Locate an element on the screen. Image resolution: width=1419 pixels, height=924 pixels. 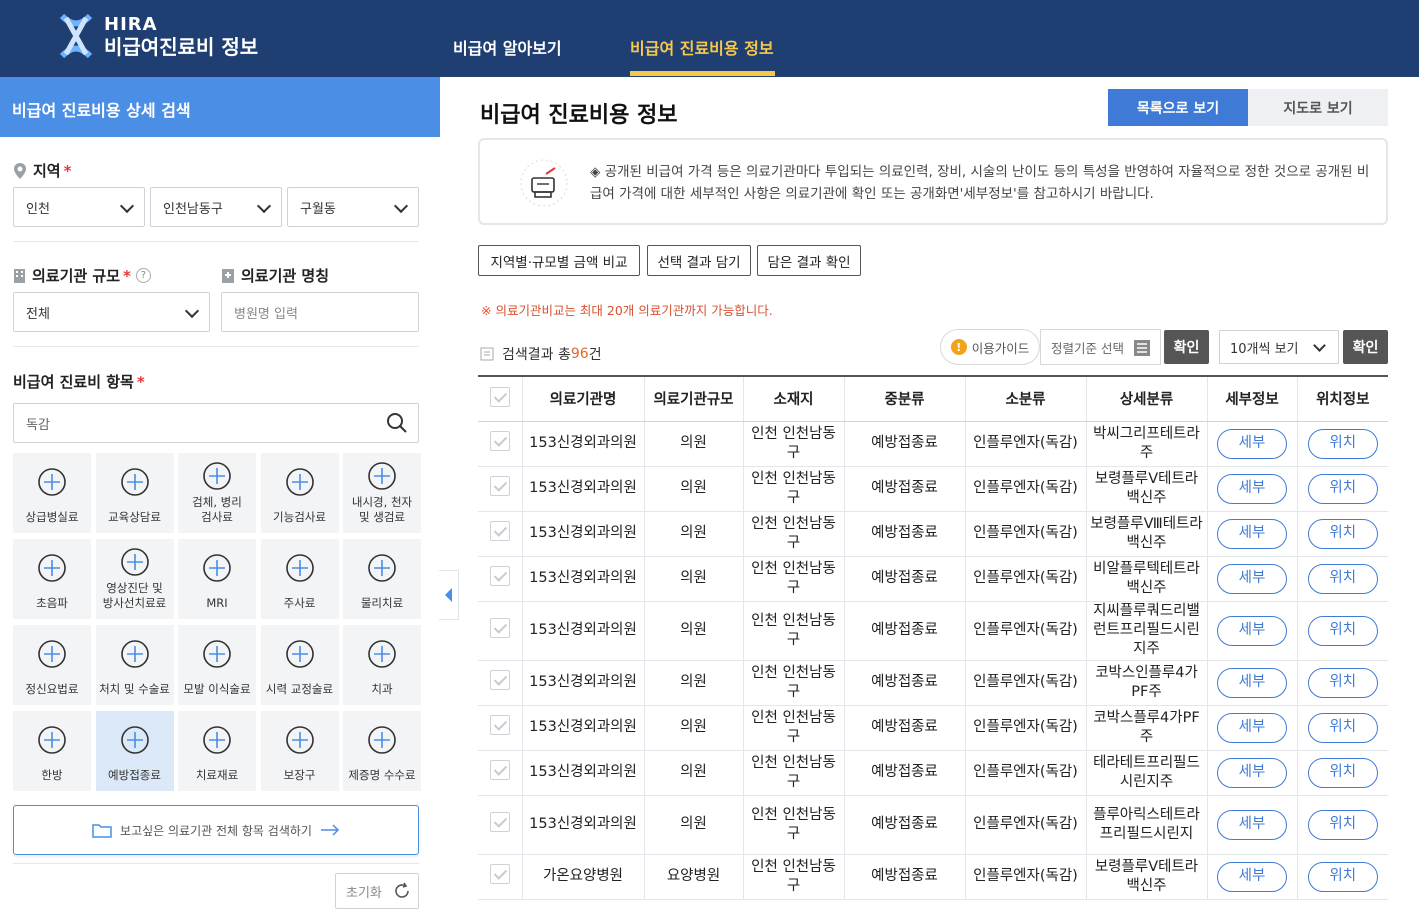
per-page-select: 10개씩 보기 is located at coordinates (1279, 347).